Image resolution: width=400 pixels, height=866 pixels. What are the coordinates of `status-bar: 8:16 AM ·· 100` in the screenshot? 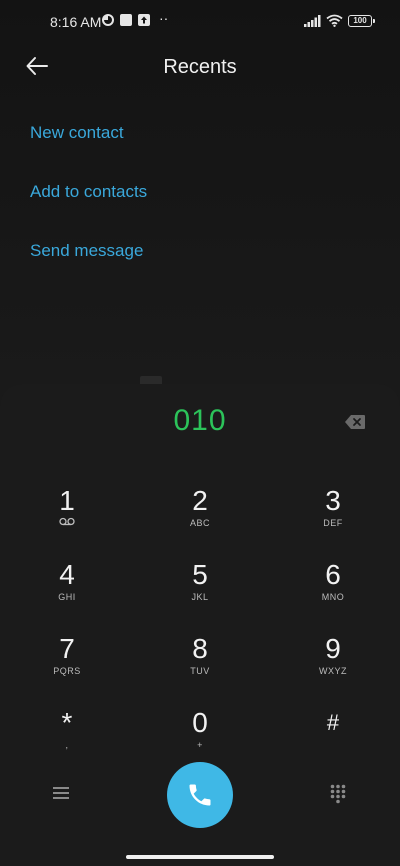 It's located at (200, 22).